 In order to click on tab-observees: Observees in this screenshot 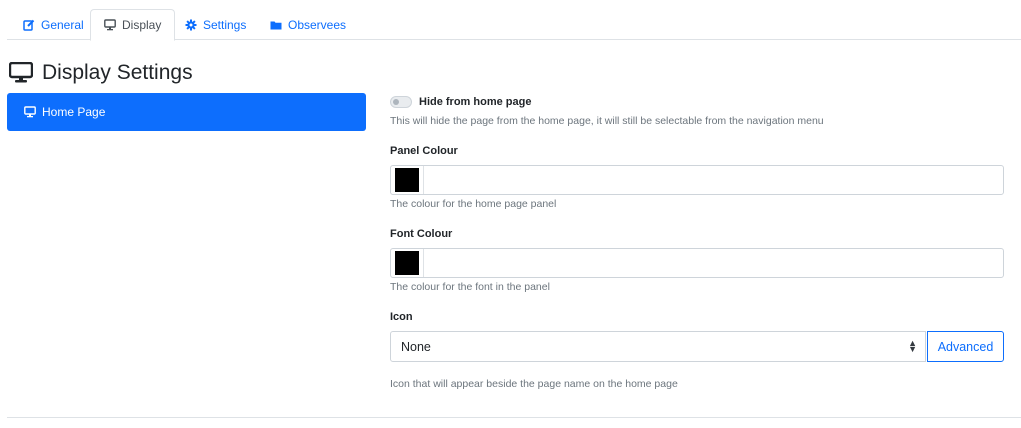, I will do `click(308, 24)`.